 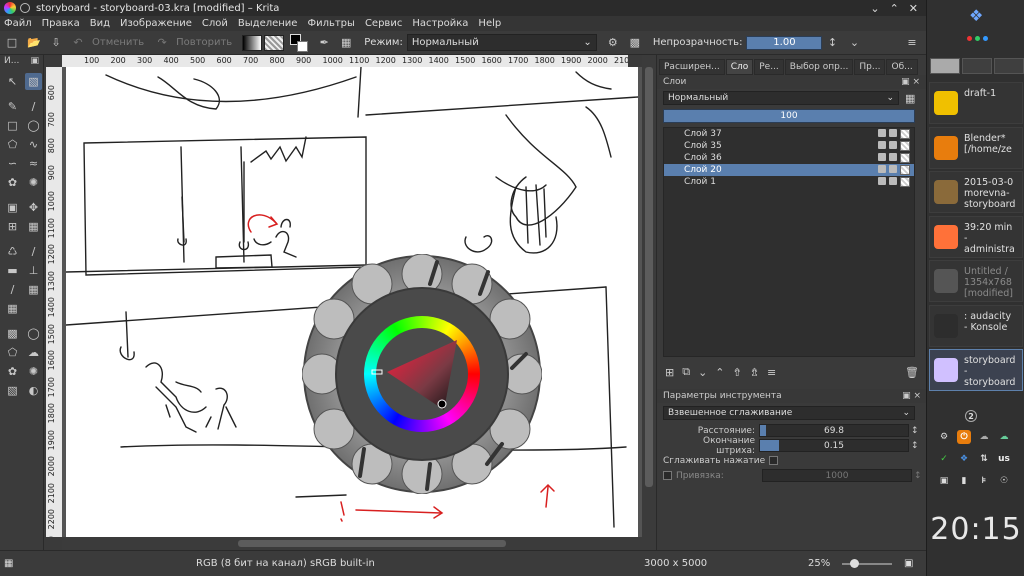 I want to click on layer-row-selected: Слой 20, so click(x=789, y=170).